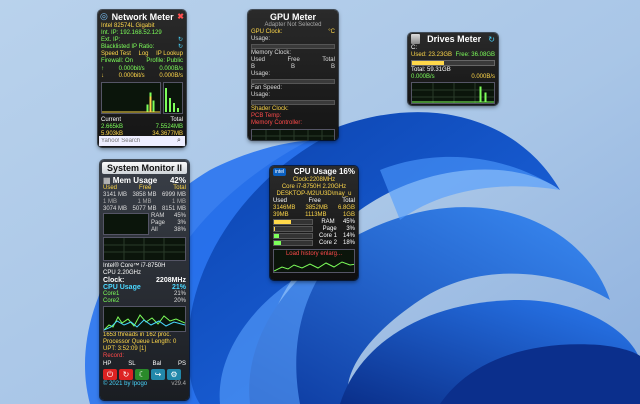 The height and width of the screenshot is (404, 640). What do you see at coordinates (261, 95) in the screenshot?
I see `fan-usage-label: Usage:` at bounding box center [261, 95].